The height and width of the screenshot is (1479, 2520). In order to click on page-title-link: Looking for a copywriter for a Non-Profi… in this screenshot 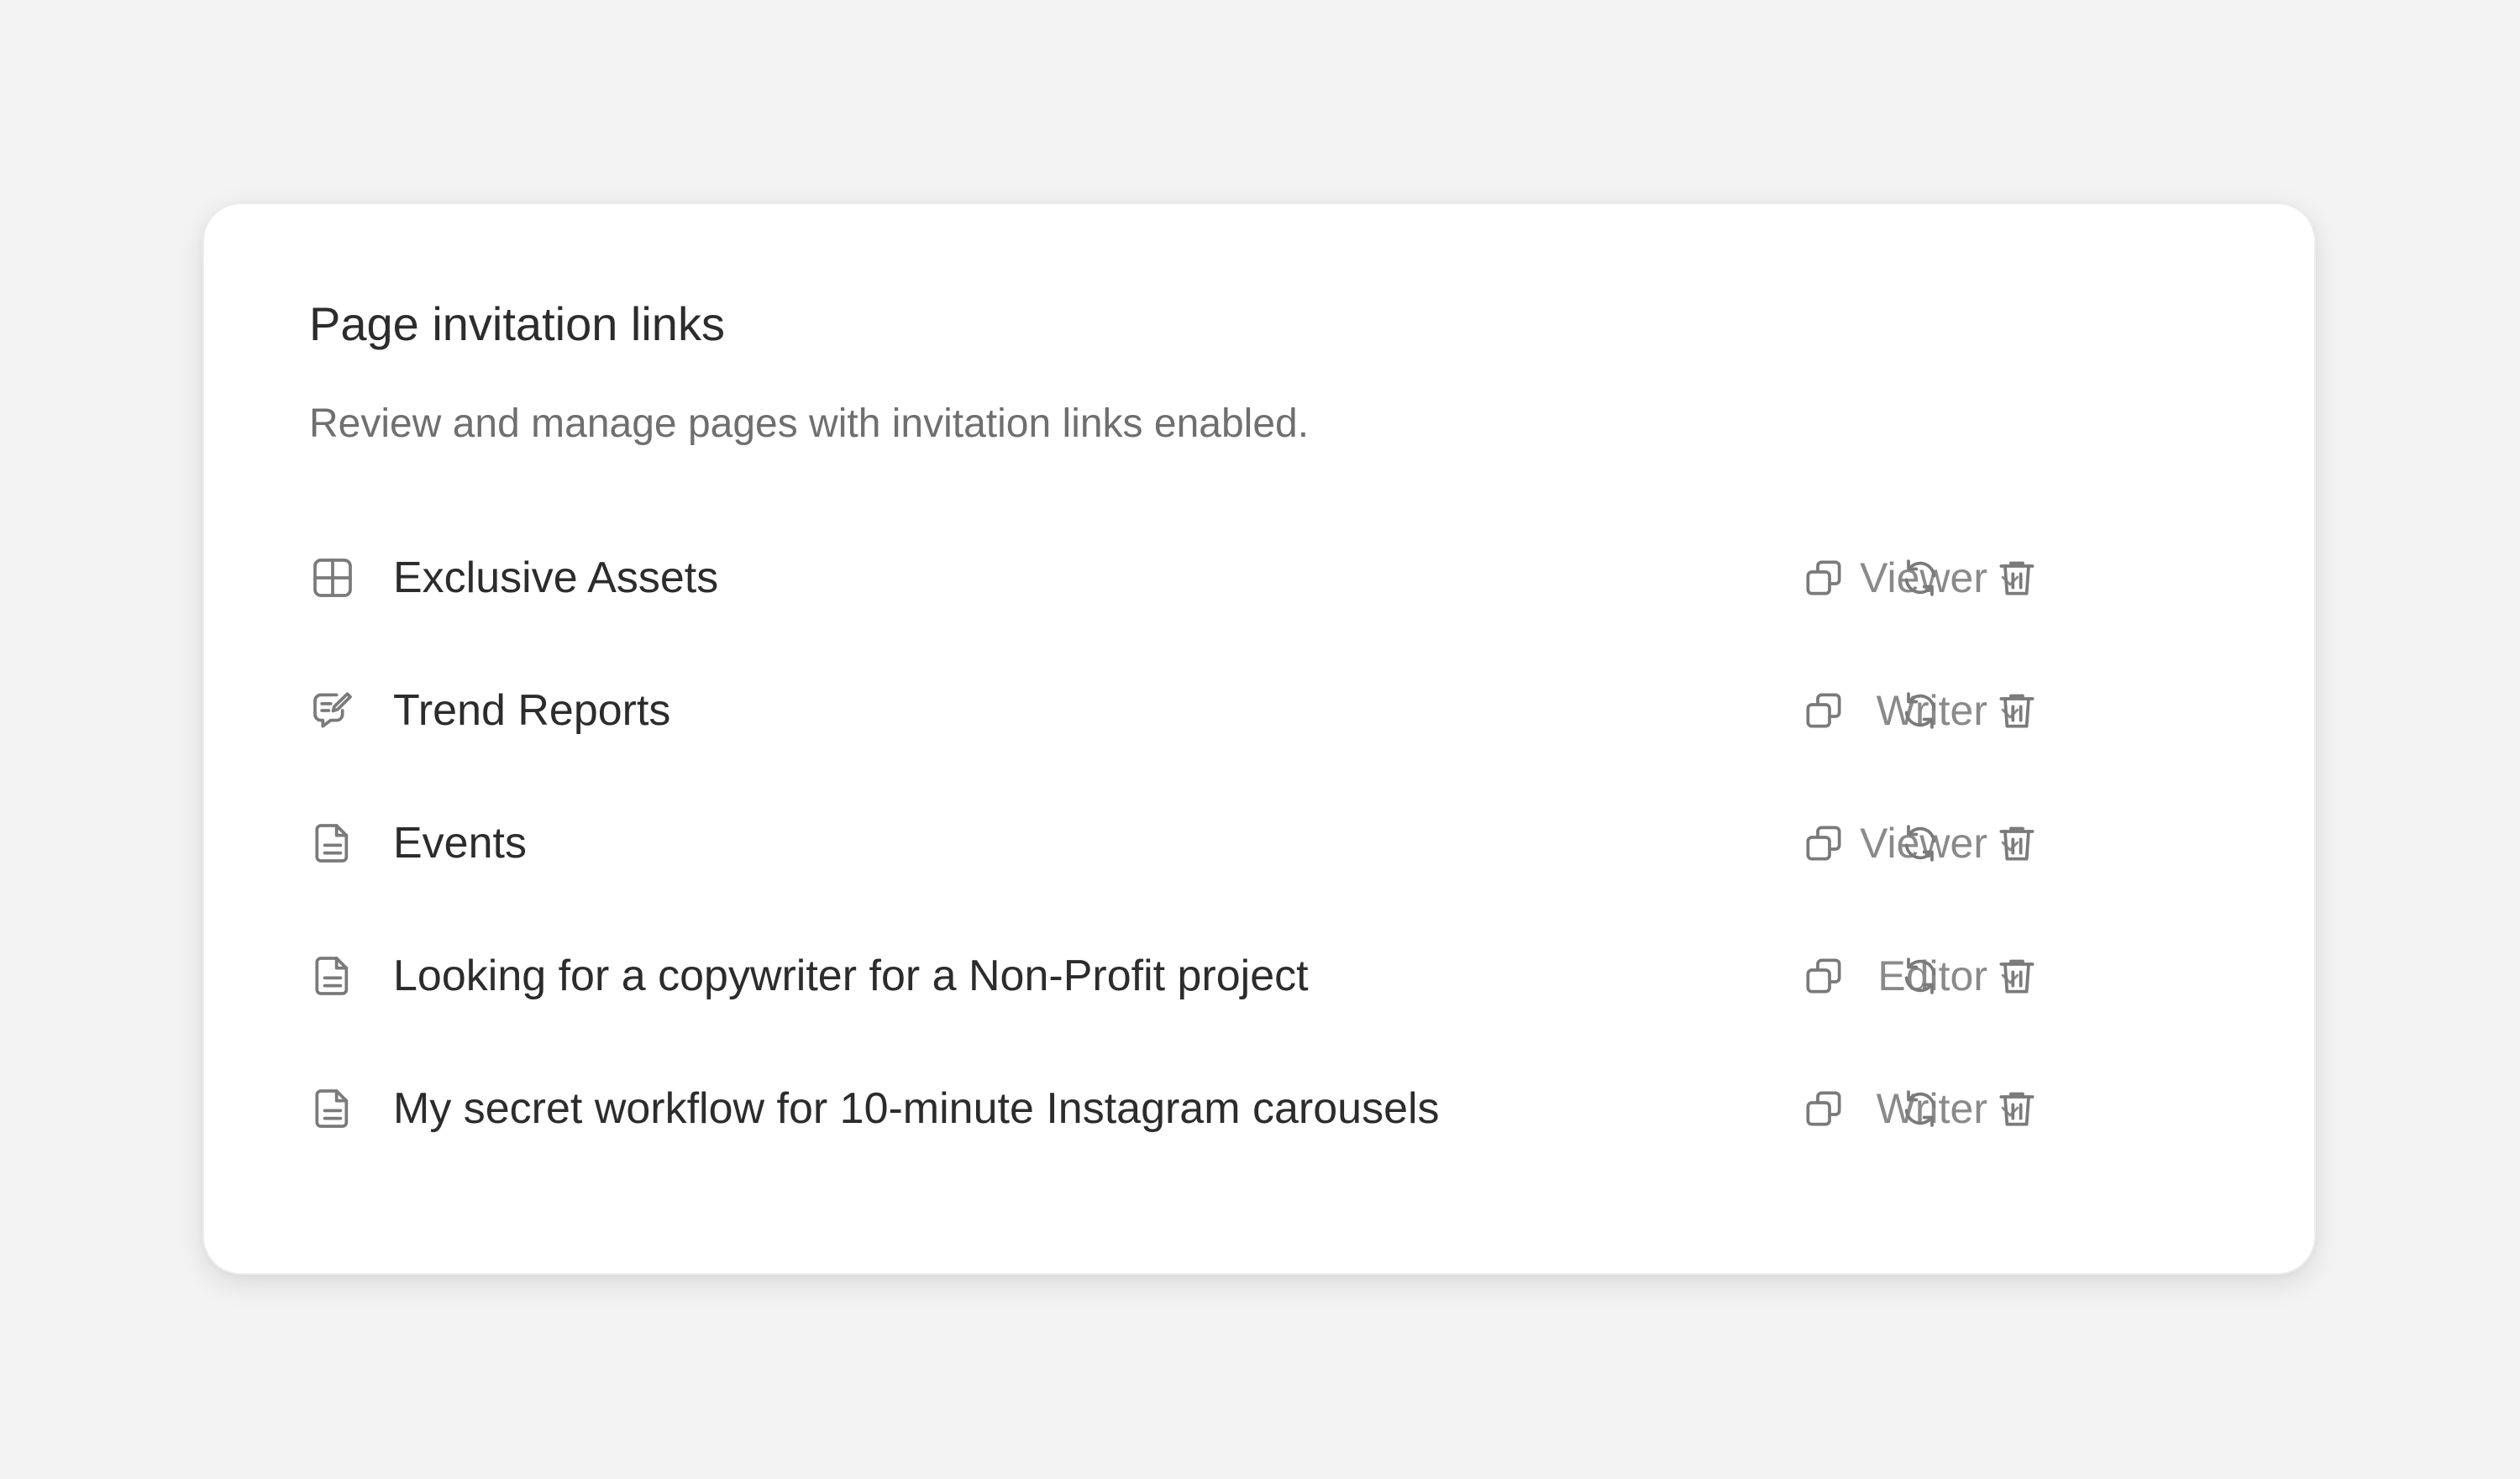, I will do `click(851, 975)`.